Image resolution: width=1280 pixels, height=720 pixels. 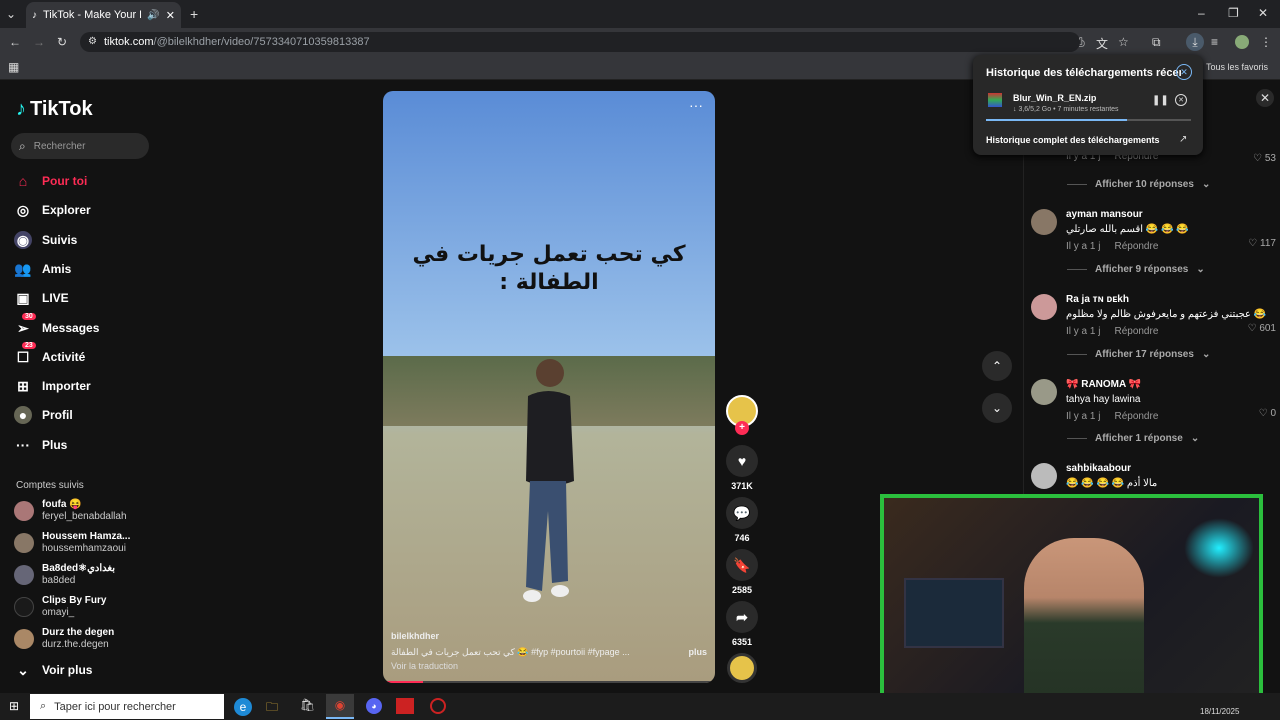 I want to click on menu-icon: ⋮, so click(x=1266, y=42).